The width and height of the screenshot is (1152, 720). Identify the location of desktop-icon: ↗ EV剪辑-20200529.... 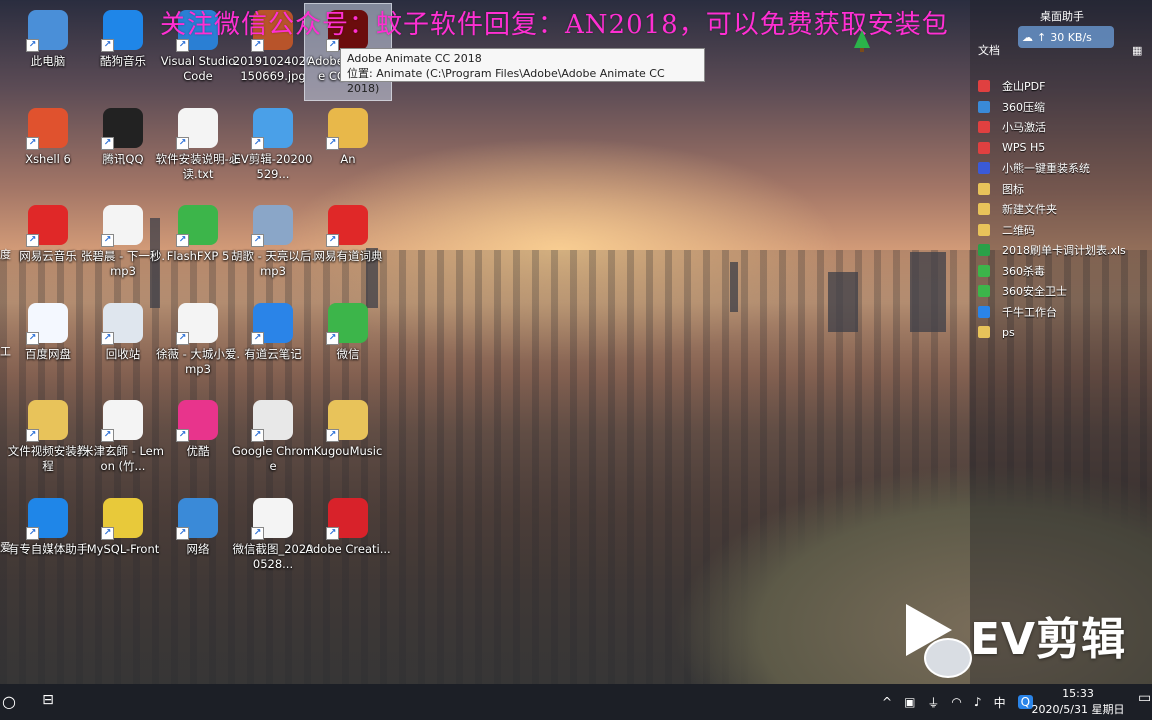
(273, 150).